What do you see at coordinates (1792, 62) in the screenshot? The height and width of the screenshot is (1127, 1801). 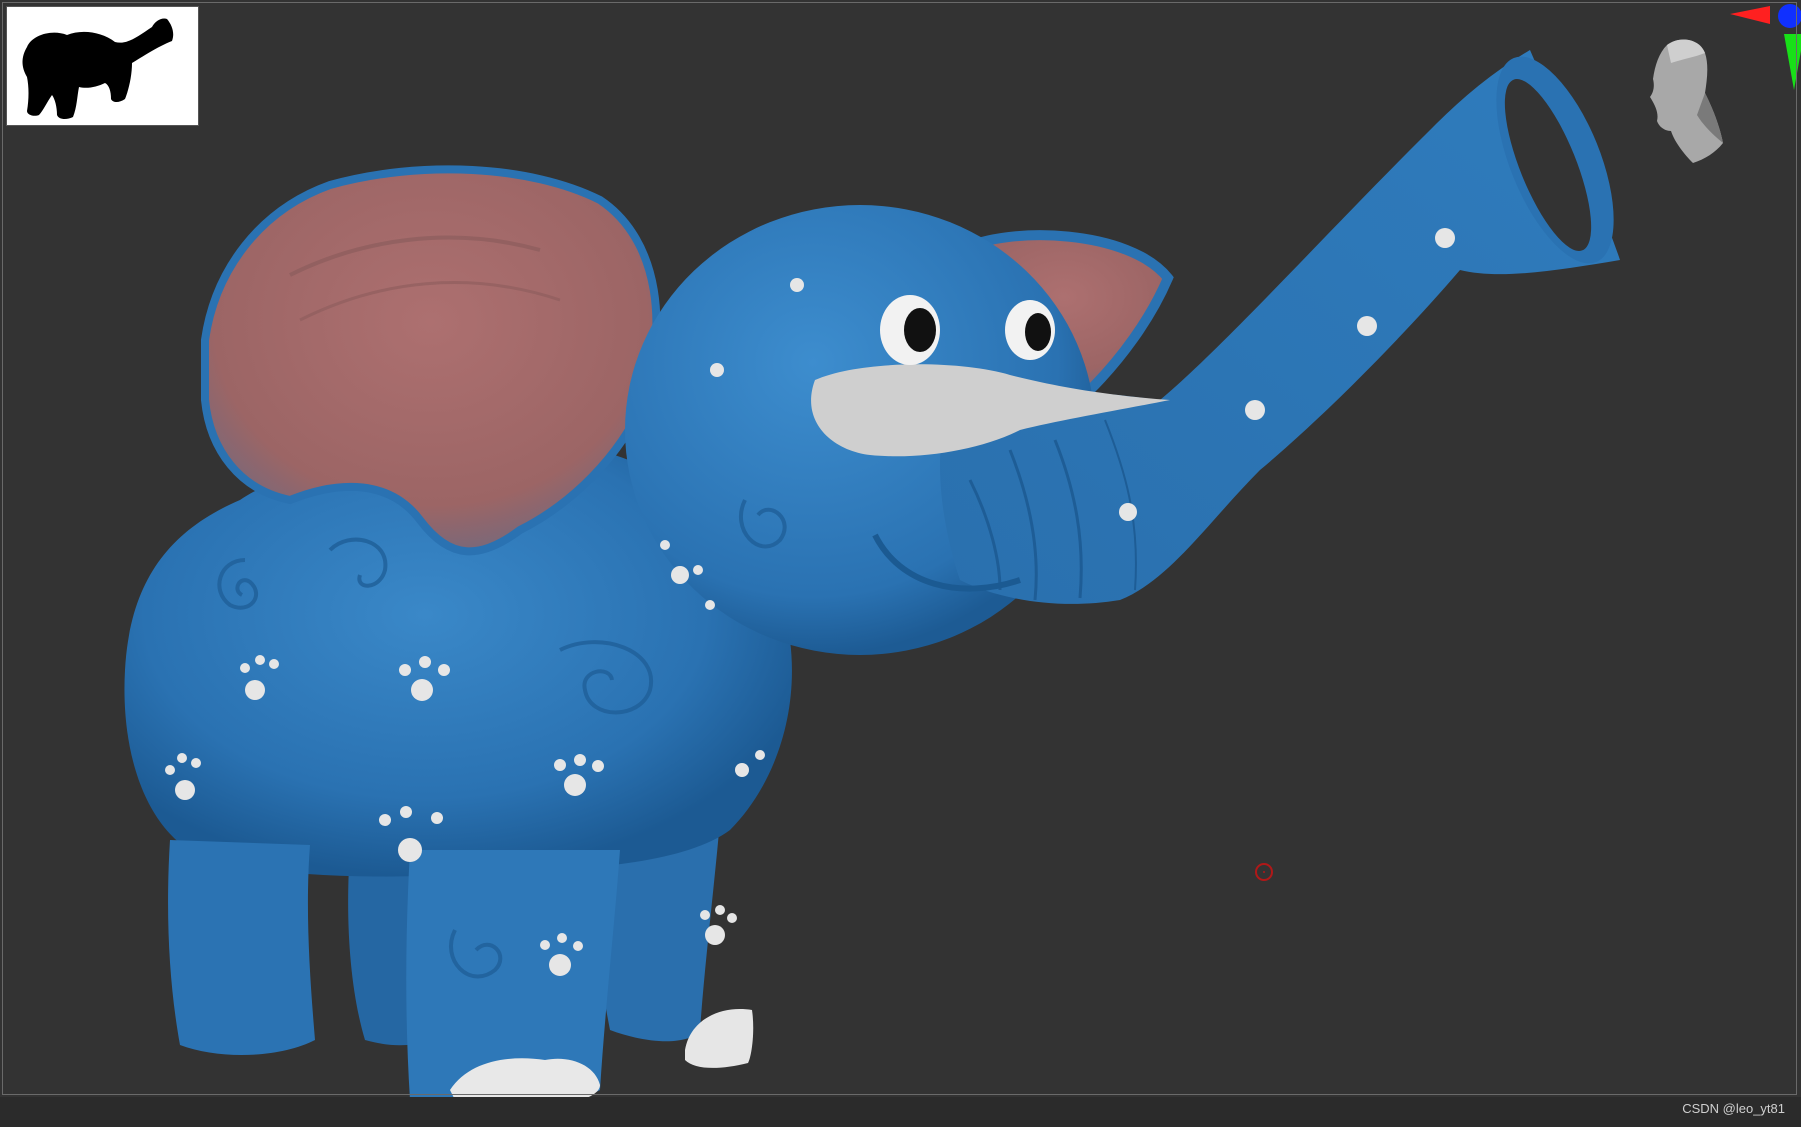 I see `y-axis-arrow` at bounding box center [1792, 62].